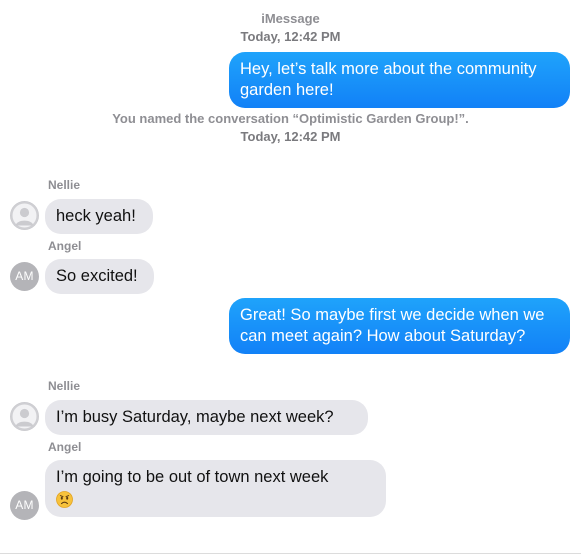 This screenshot has width=581, height=556. Describe the element at coordinates (64, 500) in the screenshot. I see `worried-face-emoji` at that location.